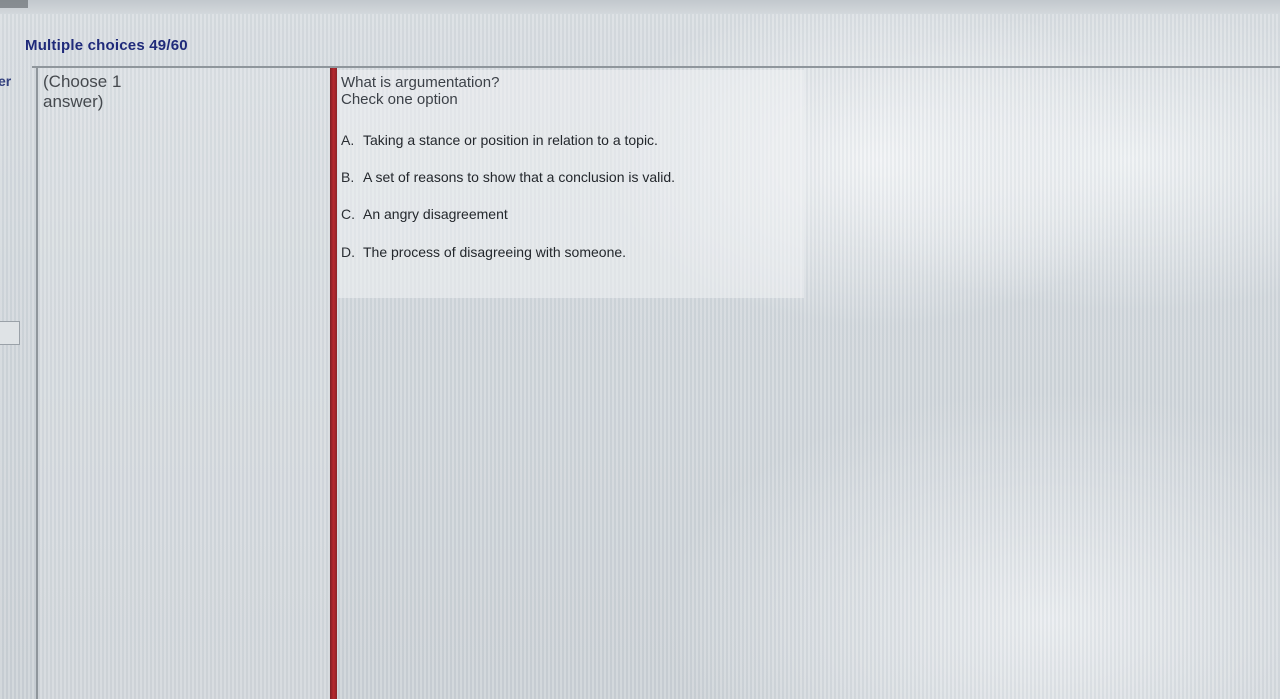 The height and width of the screenshot is (699, 1280). I want to click on question-block: What is argumentation? Check one option, so click(420, 91).